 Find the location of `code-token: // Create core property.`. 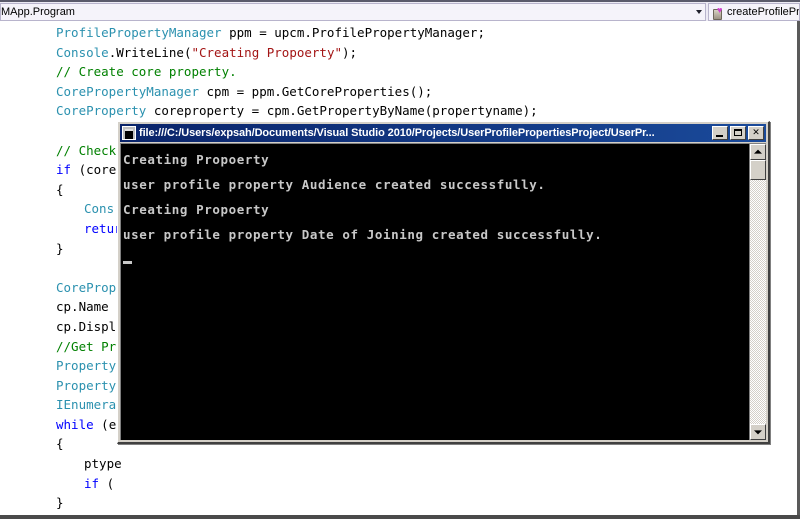

code-token: // Create core property. is located at coordinates (146, 72).